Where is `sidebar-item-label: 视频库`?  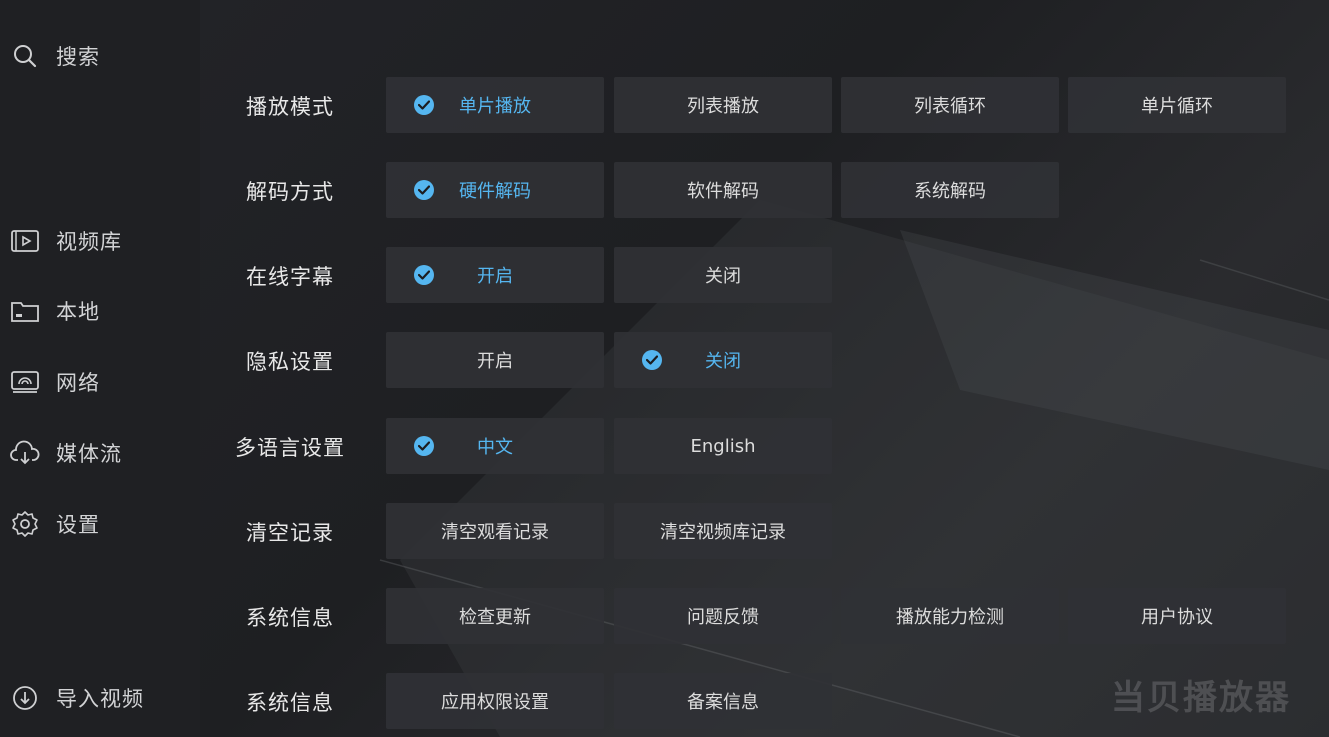 sidebar-item-label: 视频库 is located at coordinates (89, 242).